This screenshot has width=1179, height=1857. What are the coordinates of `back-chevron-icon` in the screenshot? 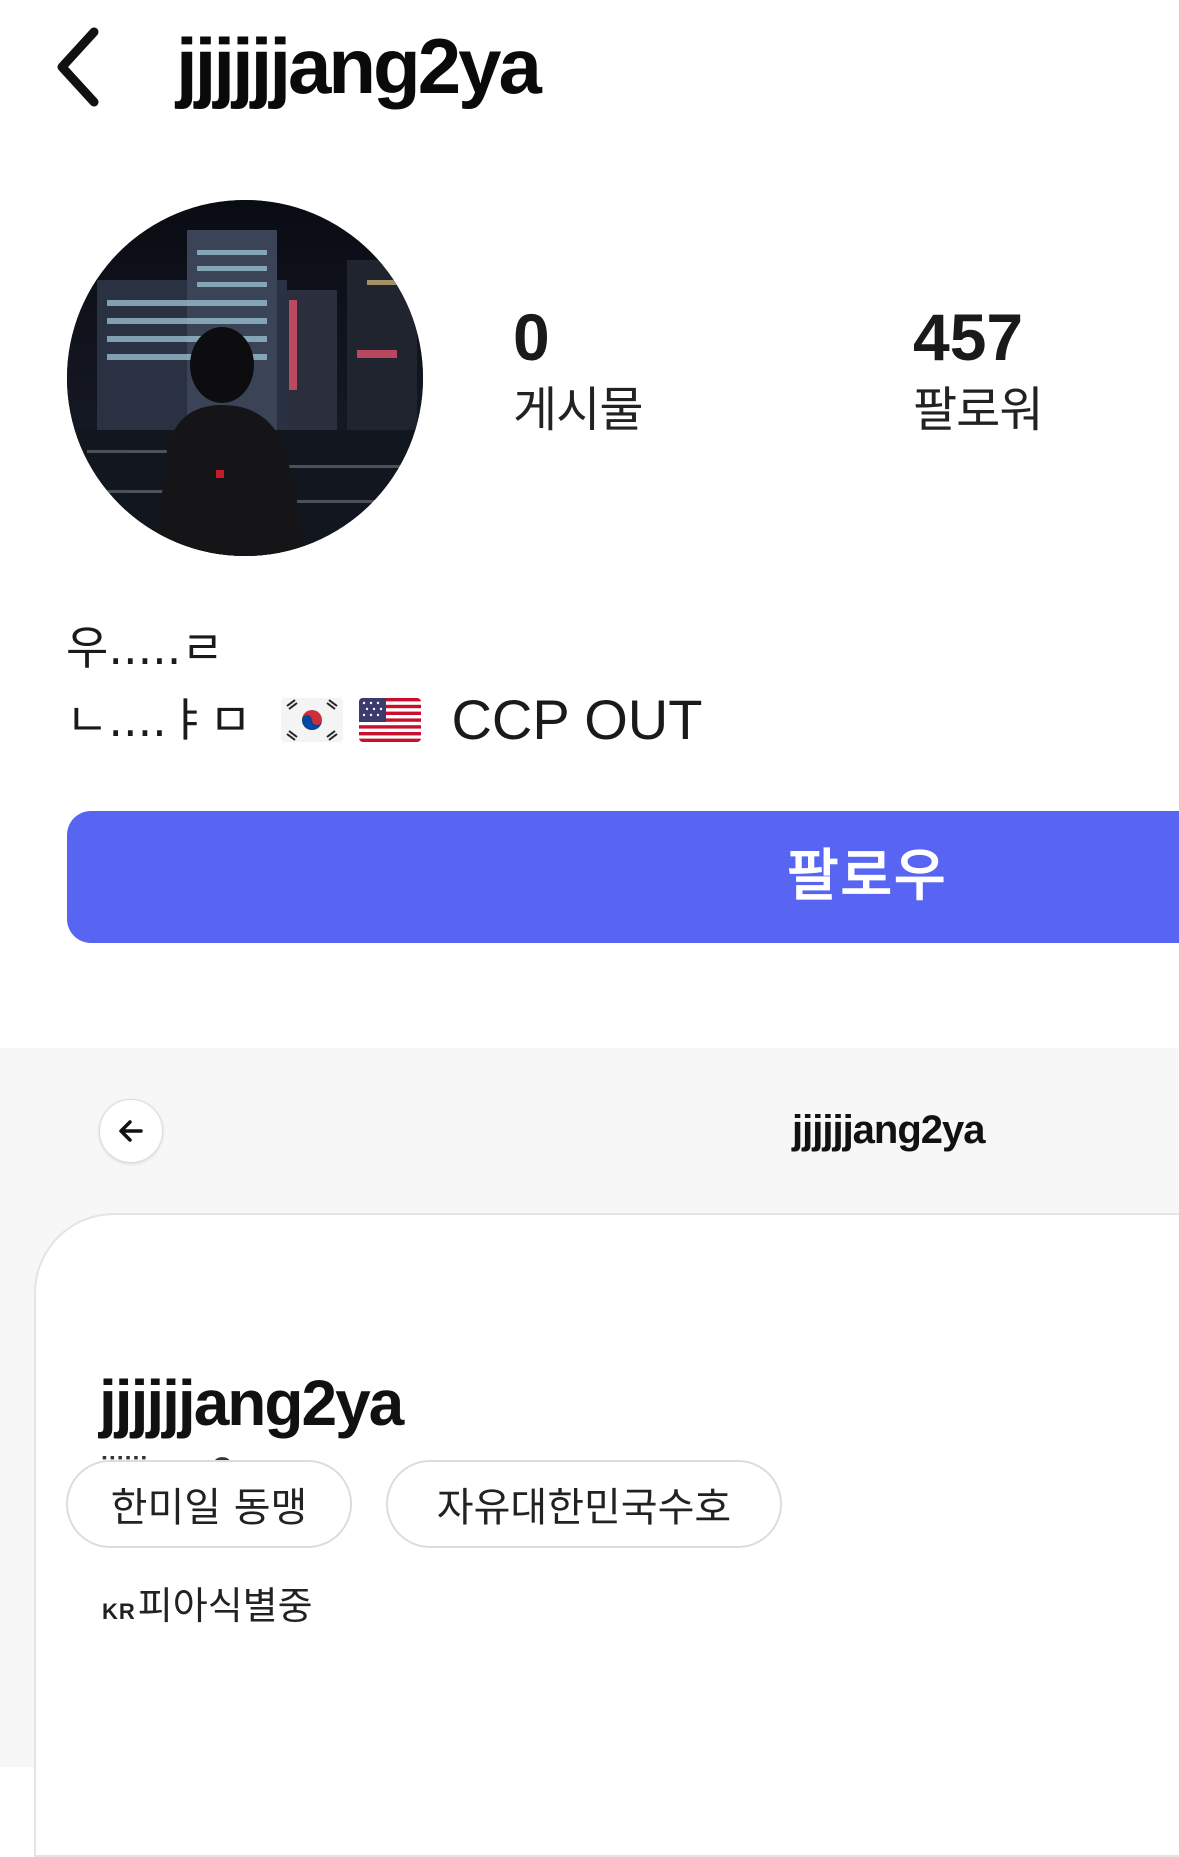 It's located at (80, 67).